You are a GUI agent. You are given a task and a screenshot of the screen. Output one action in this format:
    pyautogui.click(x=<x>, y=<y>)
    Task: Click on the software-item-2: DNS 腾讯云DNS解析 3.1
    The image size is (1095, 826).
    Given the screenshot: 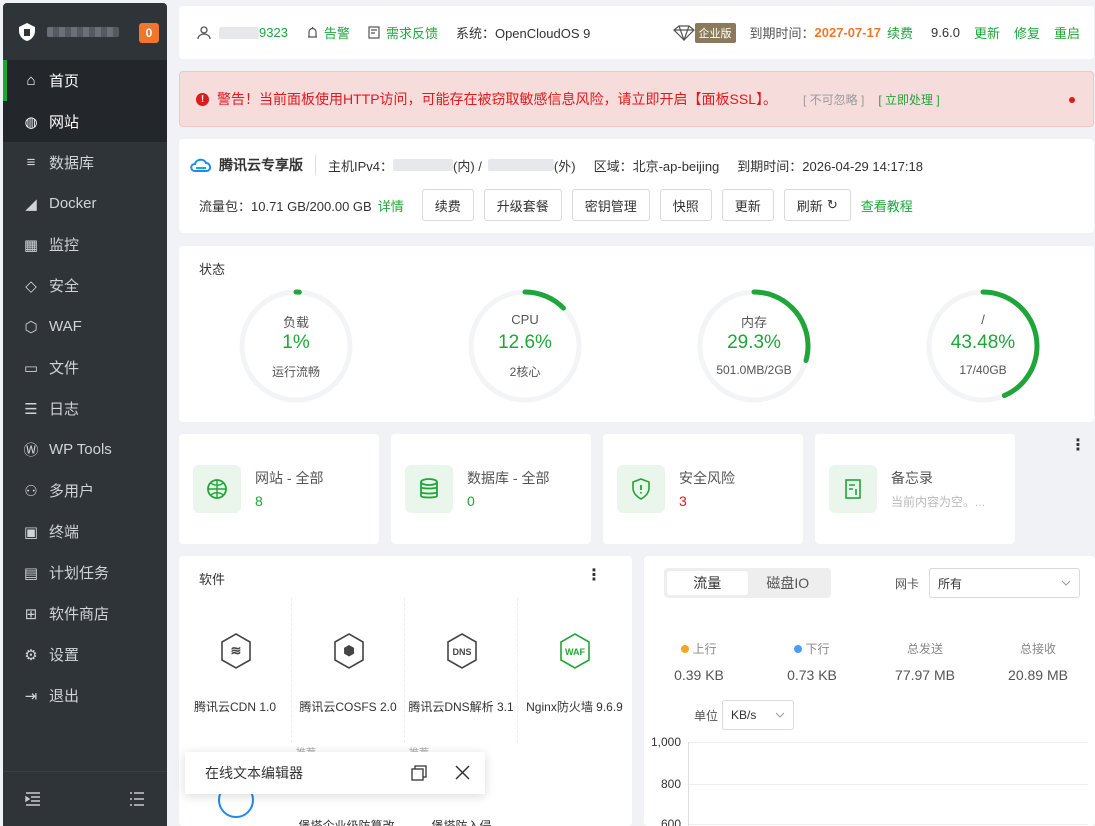 What is the action you would take?
    pyautogui.click(x=461, y=670)
    